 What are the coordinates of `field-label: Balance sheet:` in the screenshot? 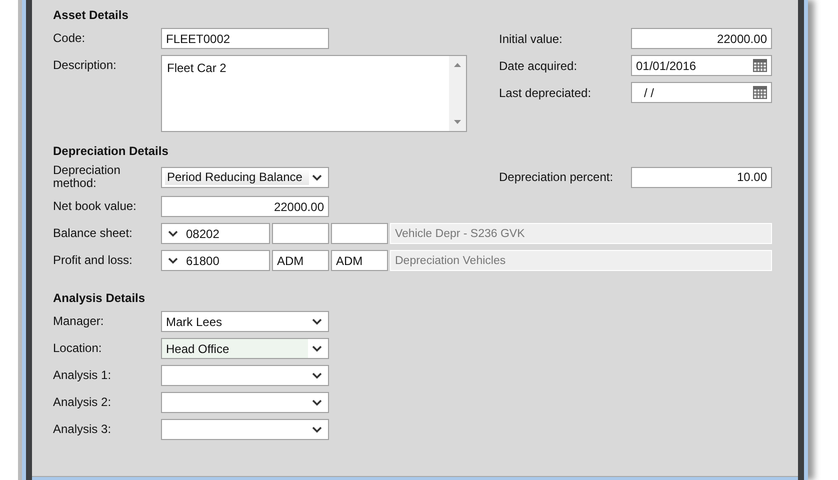 It's located at (93, 233).